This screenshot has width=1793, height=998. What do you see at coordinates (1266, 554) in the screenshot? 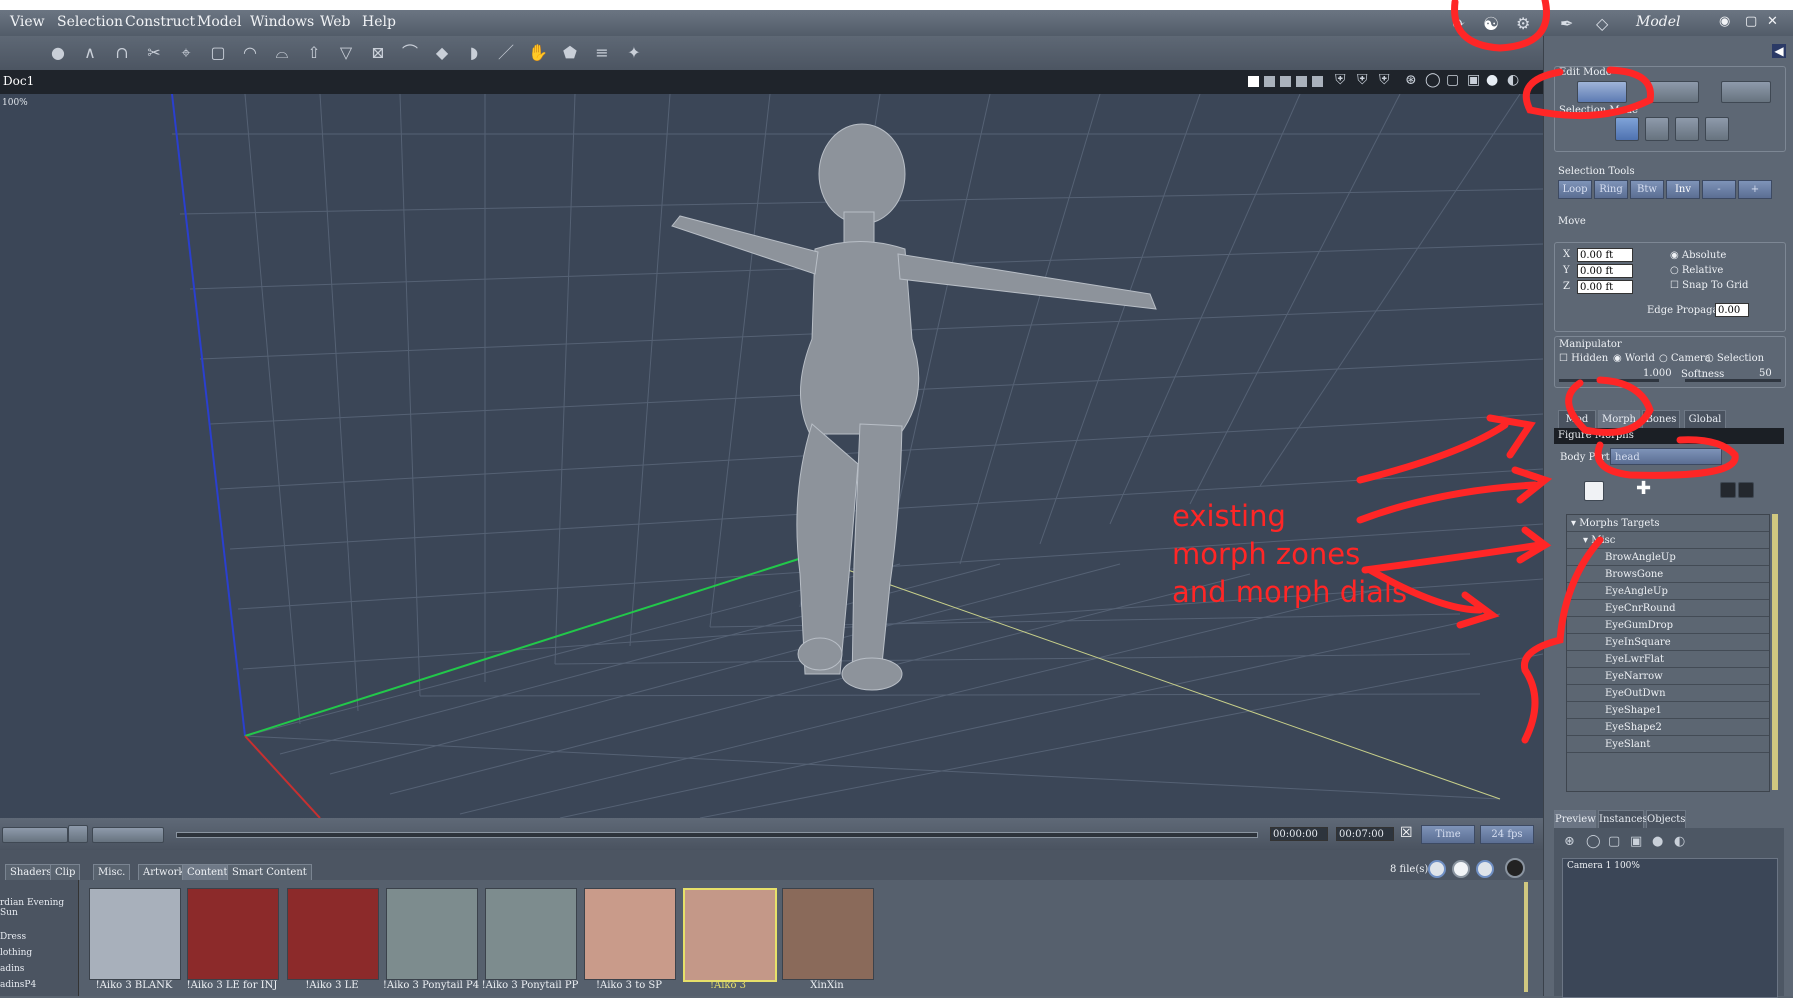
I see `annotation-line: morph zones` at bounding box center [1266, 554].